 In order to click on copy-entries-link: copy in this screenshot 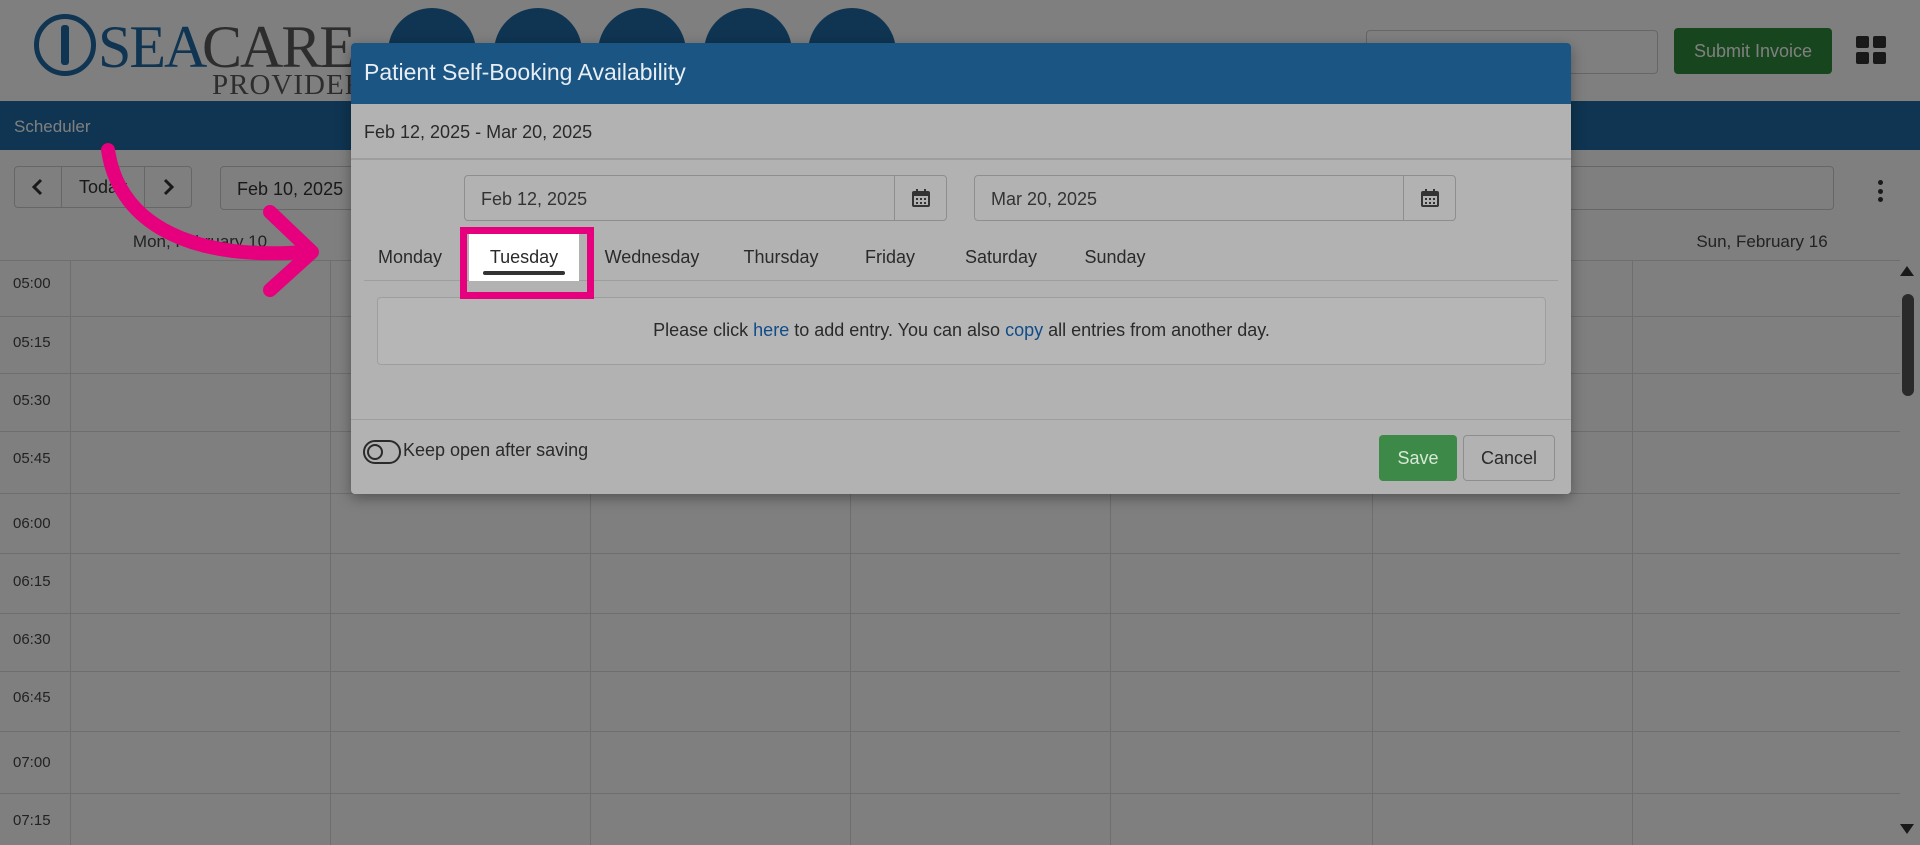, I will do `click(1024, 330)`.